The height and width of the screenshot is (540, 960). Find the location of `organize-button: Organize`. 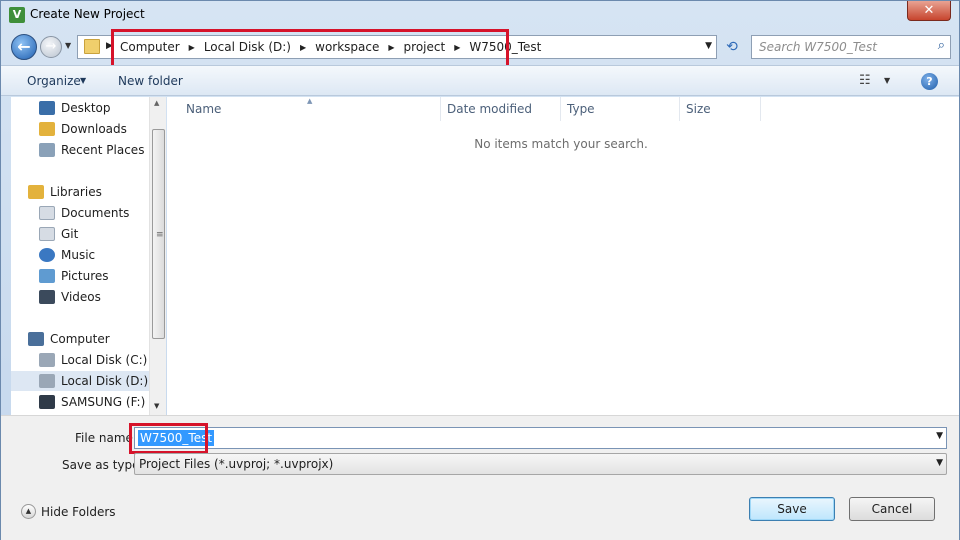

organize-button: Organize is located at coordinates (54, 81).